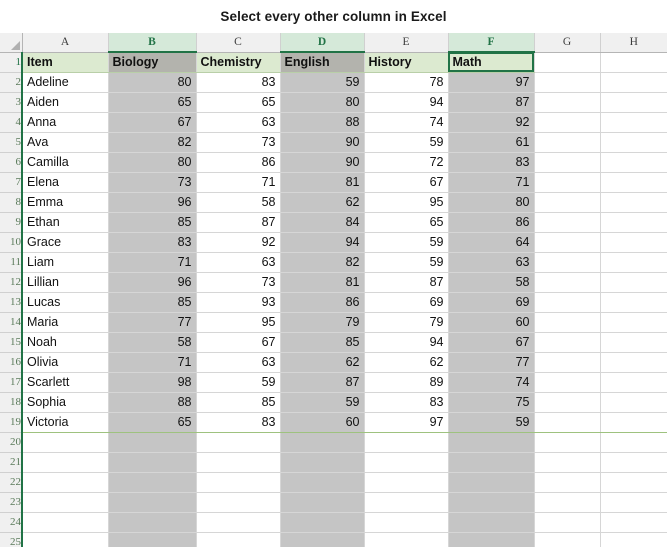 The width and height of the screenshot is (667, 547). Describe the element at coordinates (567, 222) in the screenshot. I see `cell-G9` at that location.